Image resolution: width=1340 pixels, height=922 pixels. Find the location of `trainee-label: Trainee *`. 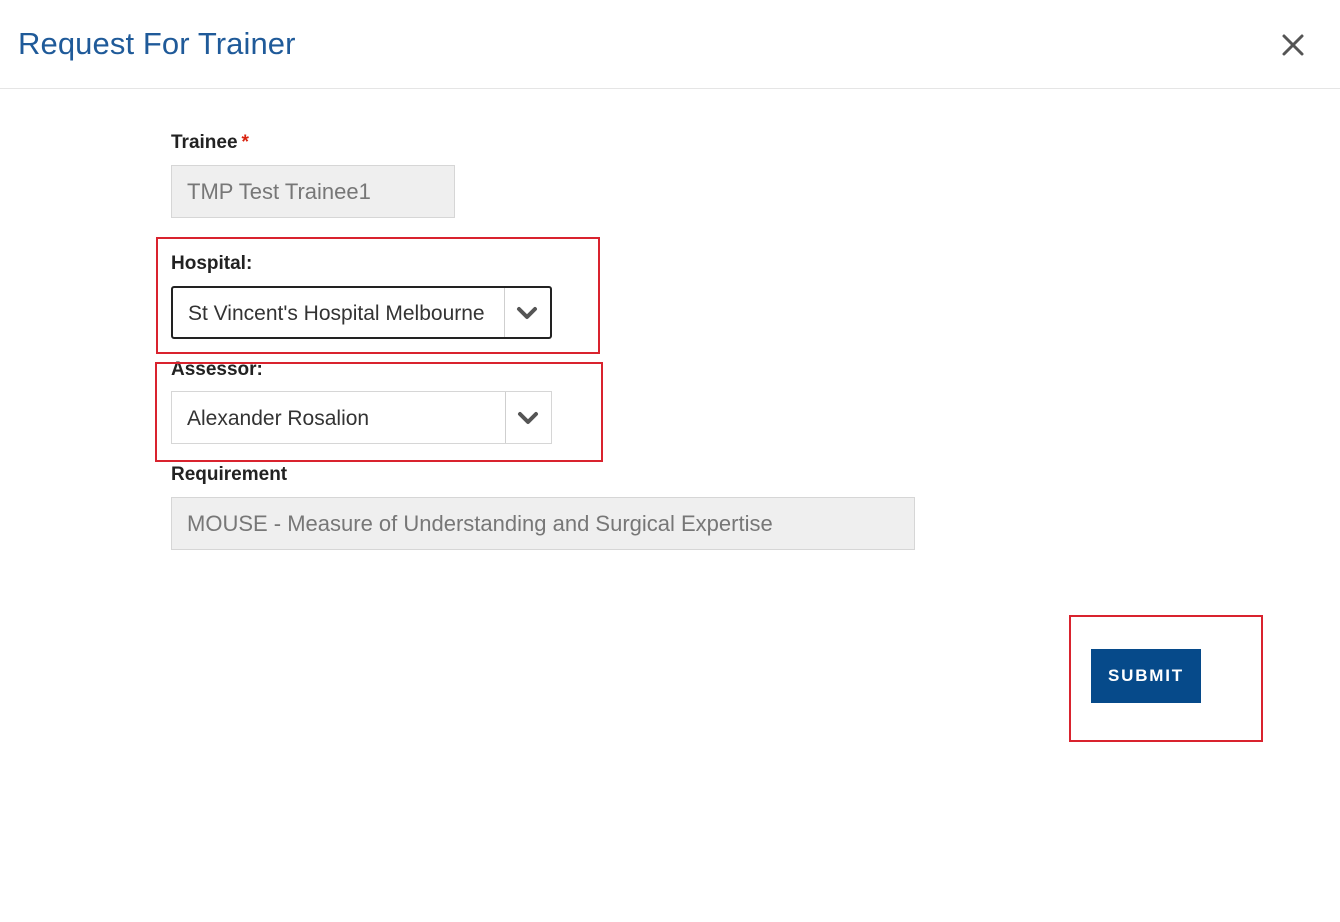

trainee-label: Trainee * is located at coordinates (210, 143).